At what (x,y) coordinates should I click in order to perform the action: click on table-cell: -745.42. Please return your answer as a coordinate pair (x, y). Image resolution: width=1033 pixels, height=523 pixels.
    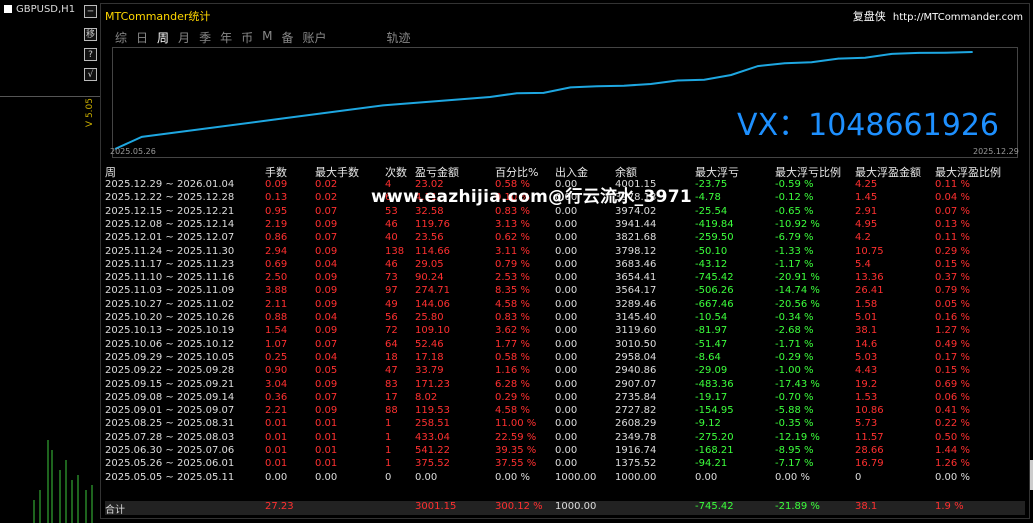
    Looking at the image, I should click on (714, 506).